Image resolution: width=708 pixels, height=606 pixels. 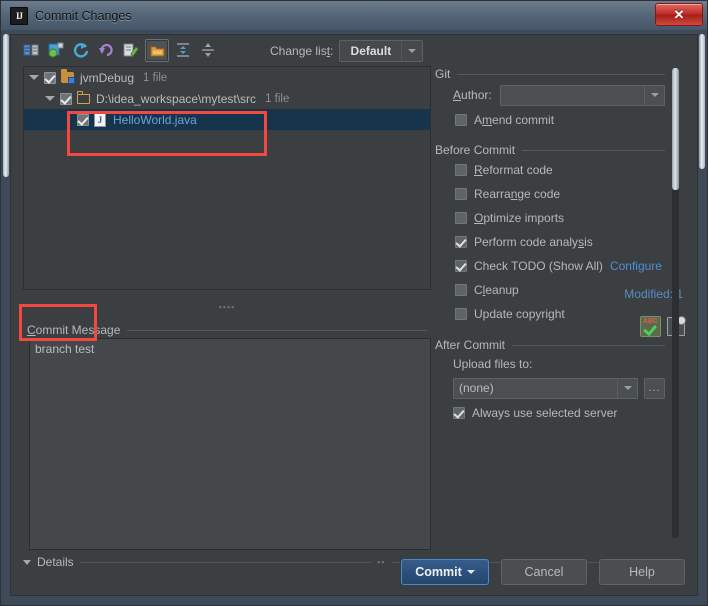 I want to click on changelist-label: Change list:, so click(x=302, y=51).